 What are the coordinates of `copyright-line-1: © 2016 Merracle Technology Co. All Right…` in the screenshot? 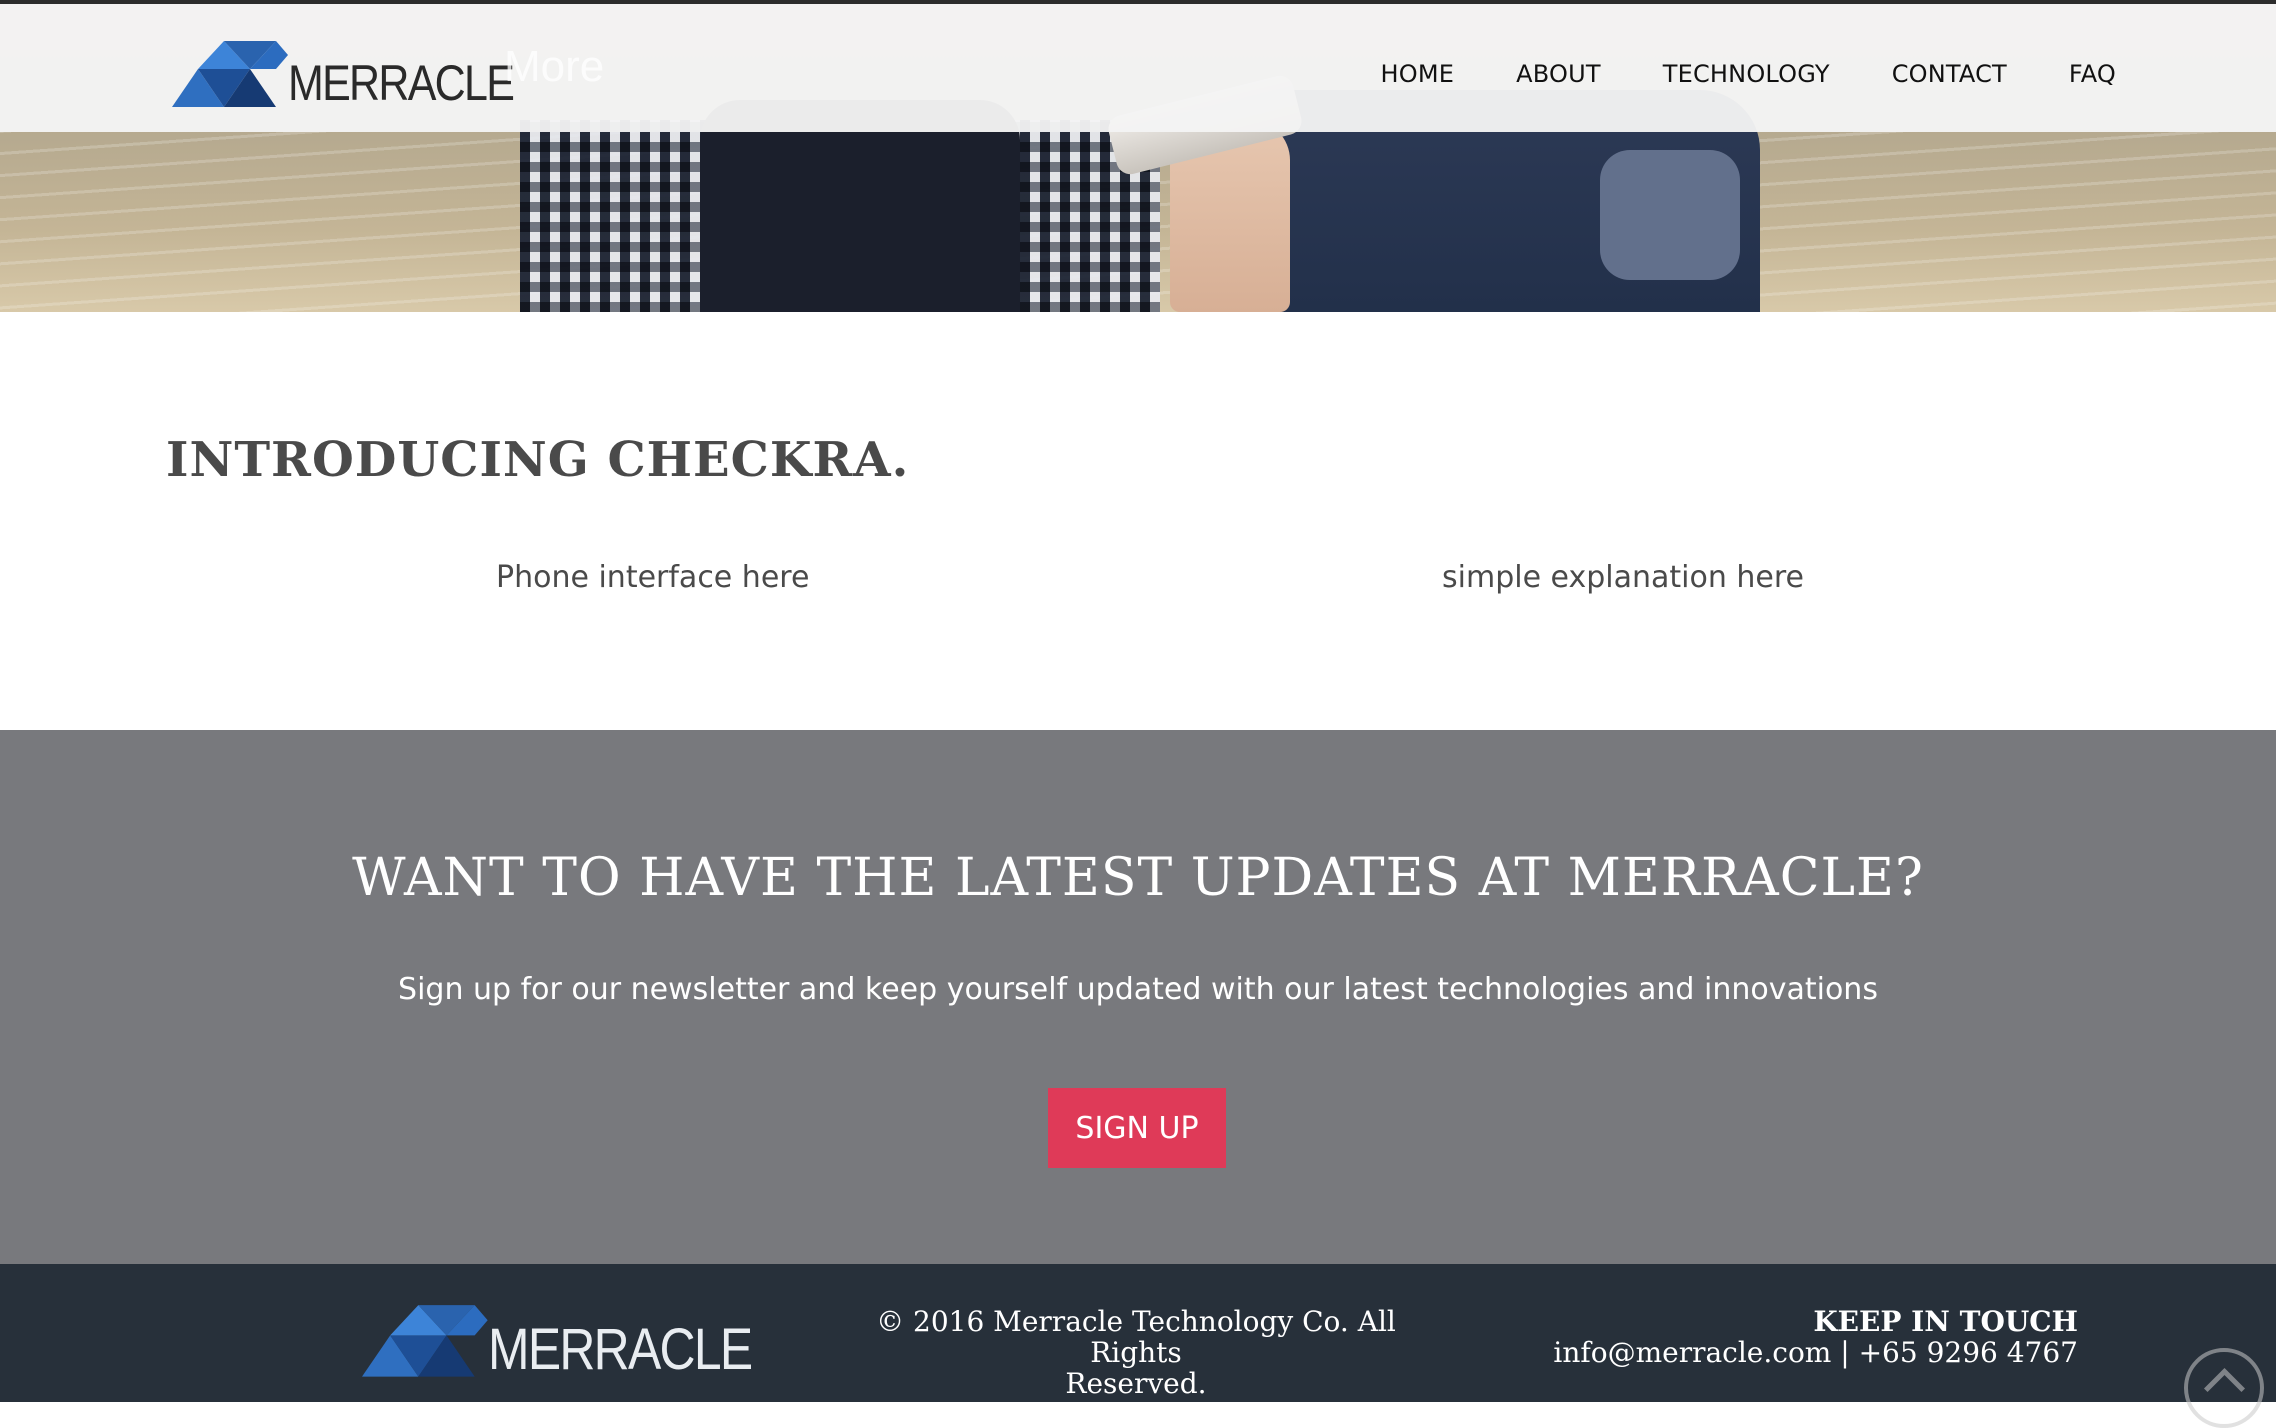 It's located at (1136, 1337).